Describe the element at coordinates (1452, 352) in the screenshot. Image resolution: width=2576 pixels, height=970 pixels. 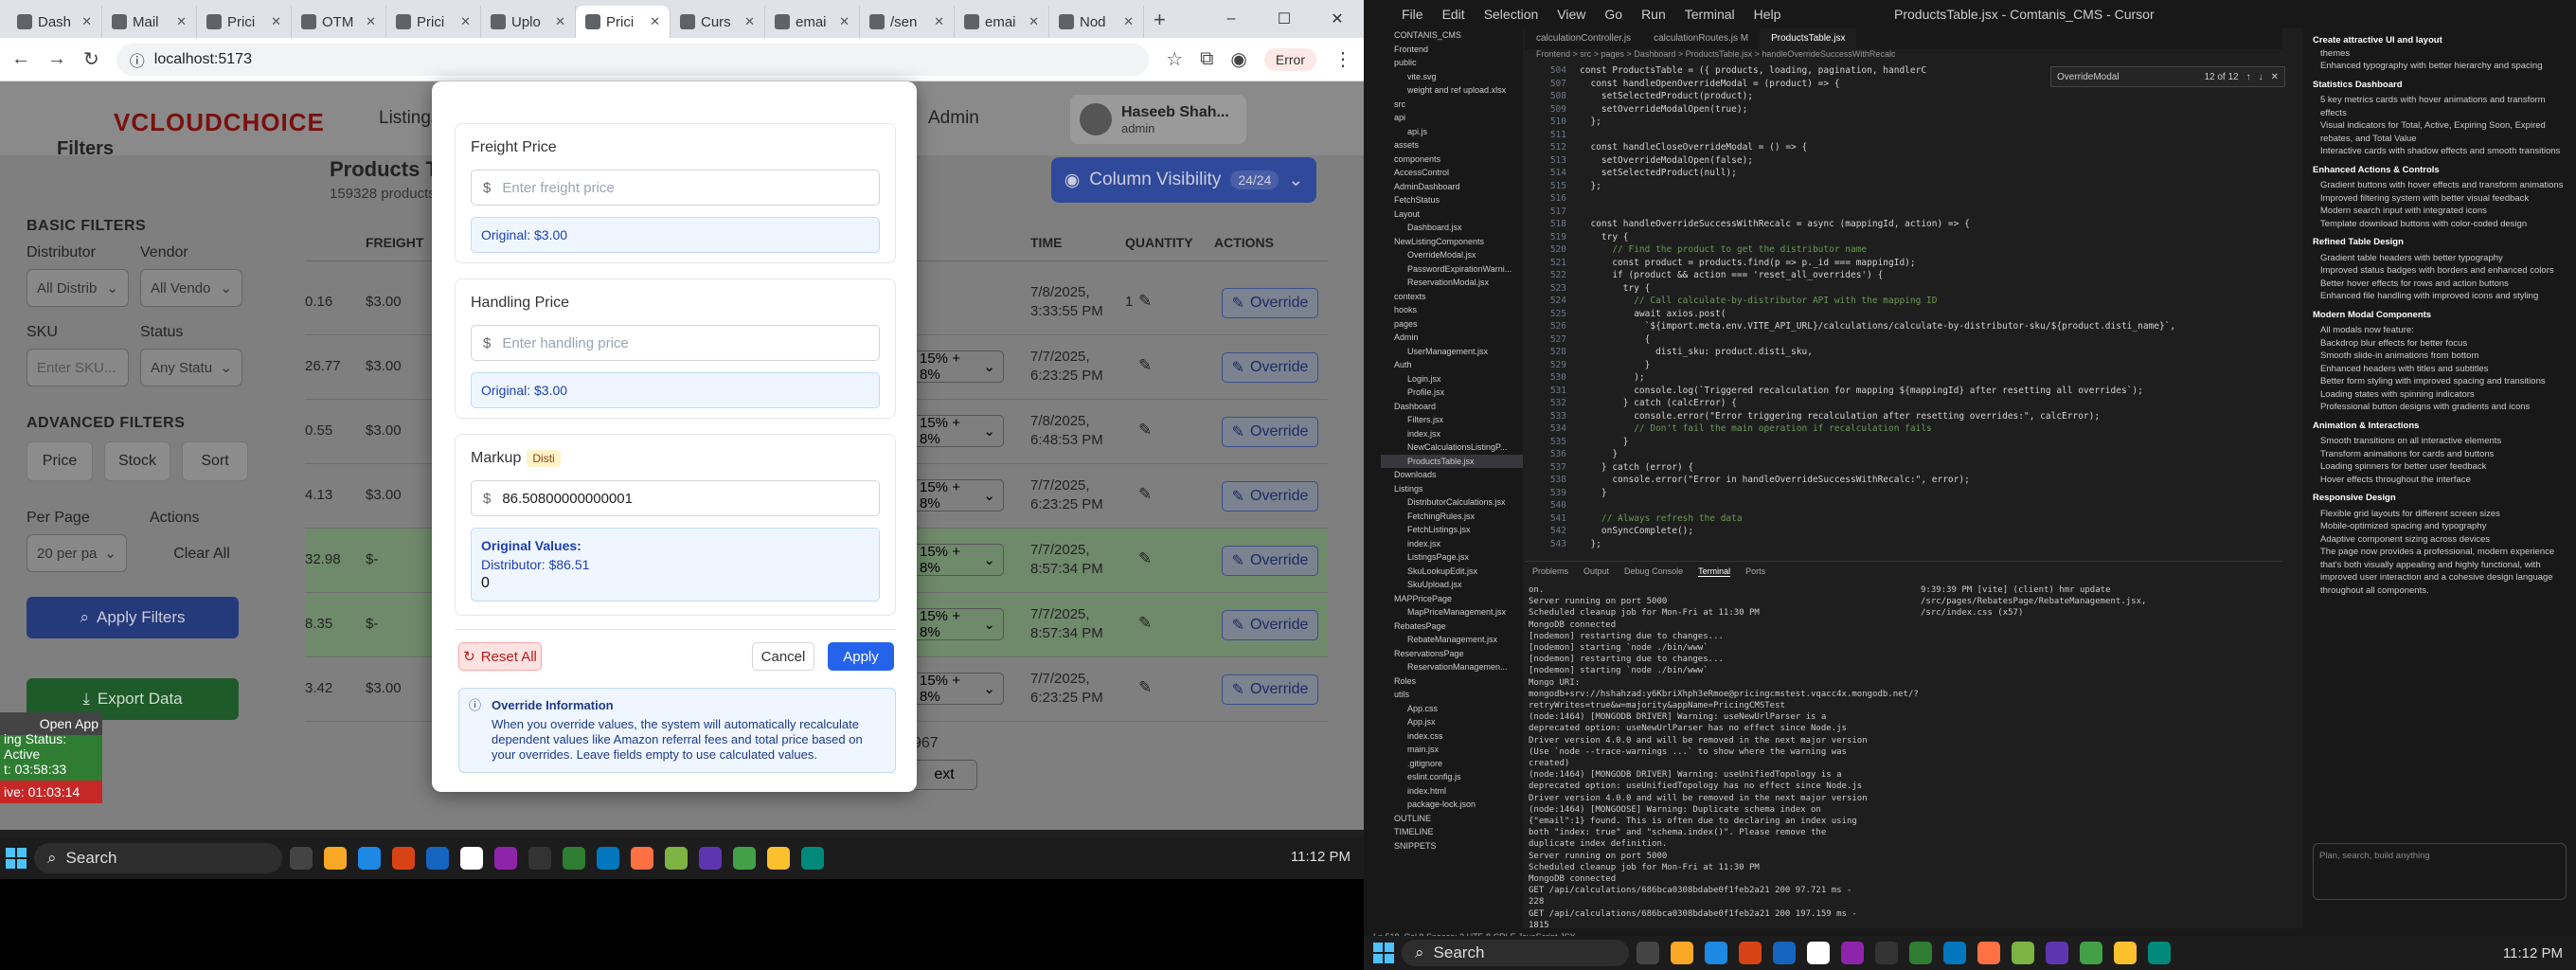
I see `explorer-item: UserManagement.jsx` at that location.